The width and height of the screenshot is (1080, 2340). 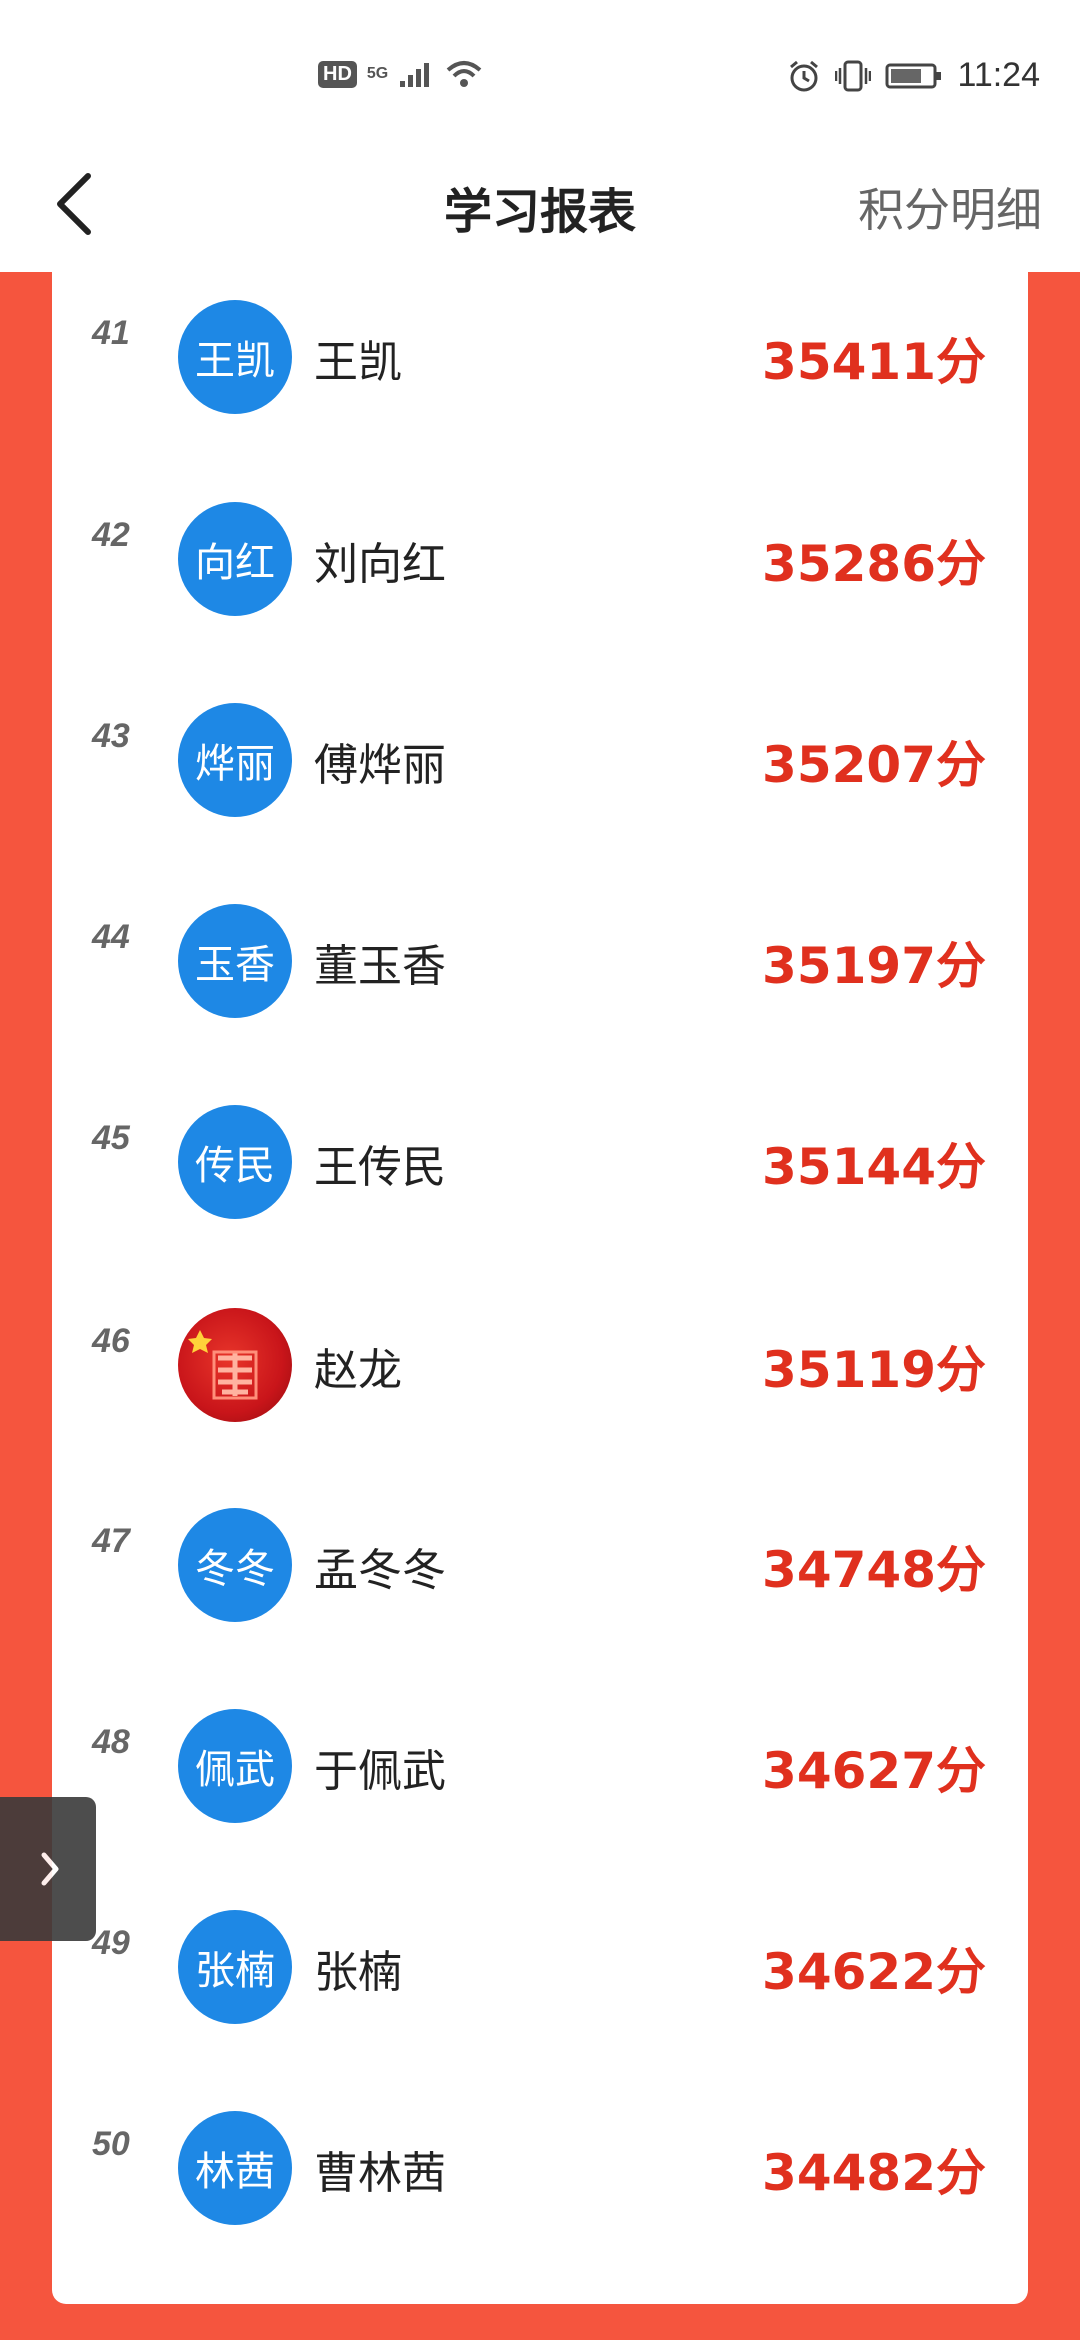 I want to click on rank-number: 50, so click(x=111, y=2144).